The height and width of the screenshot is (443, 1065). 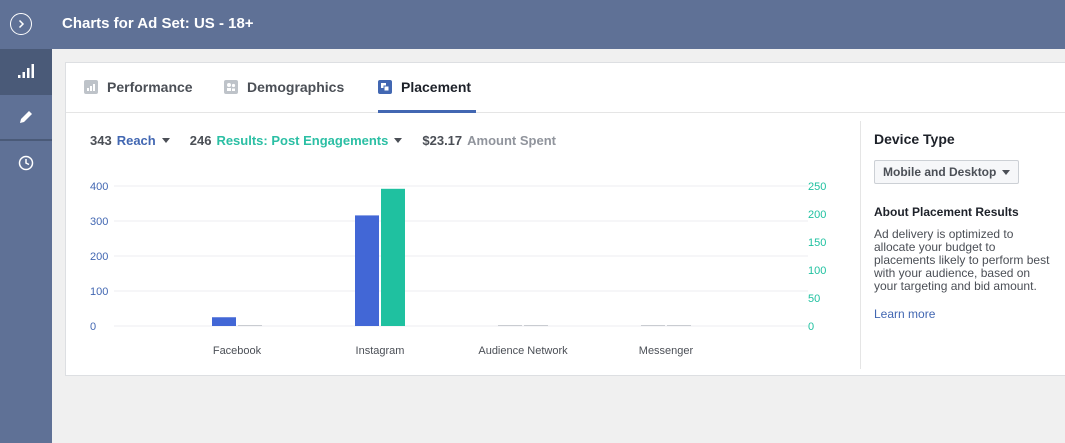 What do you see at coordinates (946, 212) in the screenshot?
I see `about-title: About Placement Results` at bounding box center [946, 212].